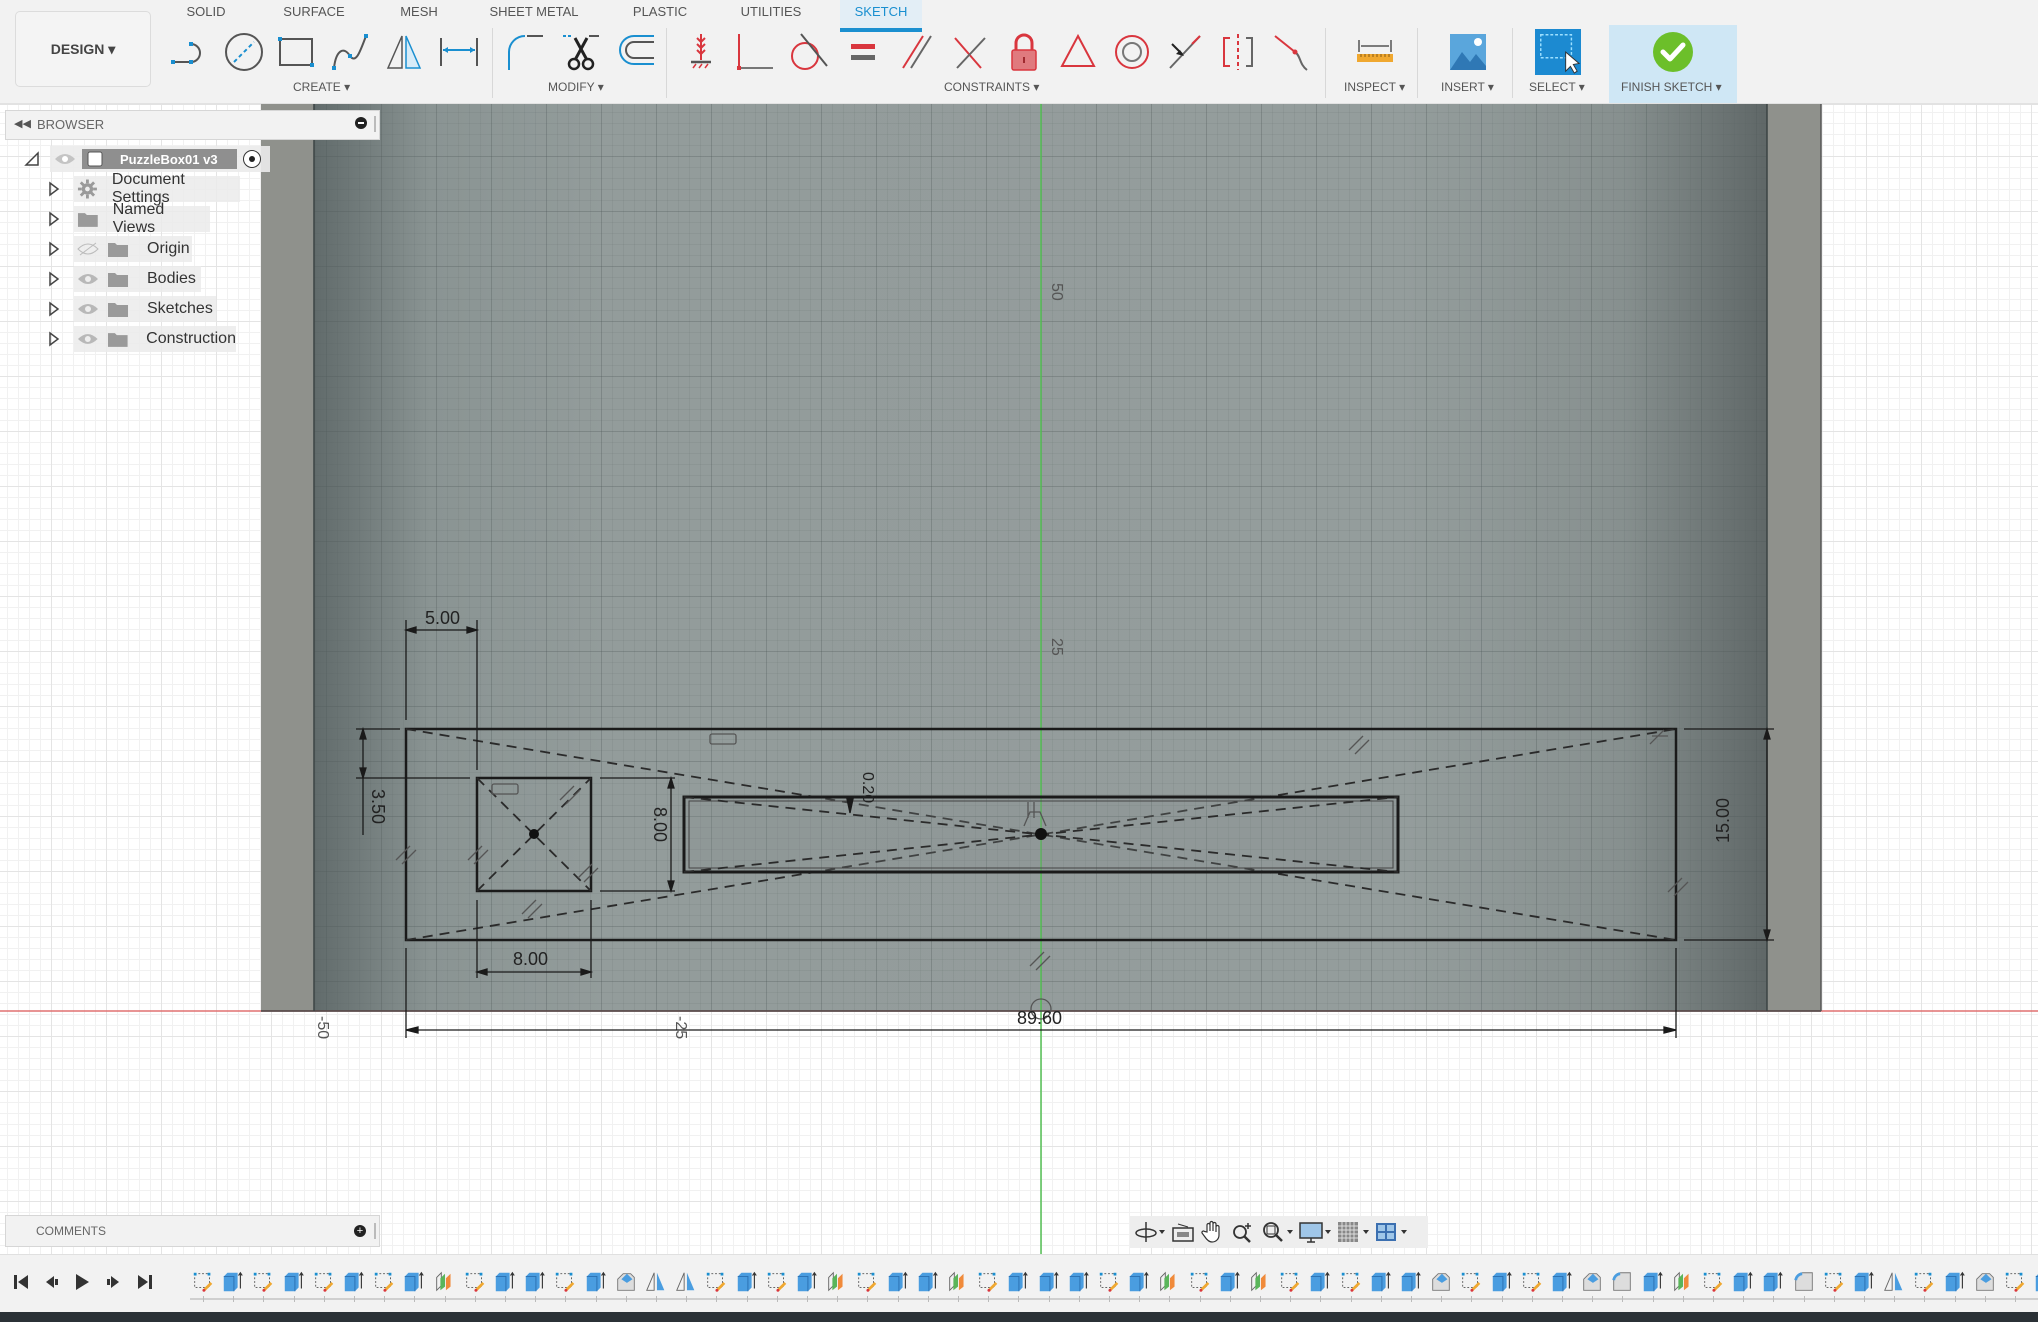 This screenshot has width=2038, height=1322. What do you see at coordinates (145, 1282) in the screenshot?
I see `timeline-last-button` at bounding box center [145, 1282].